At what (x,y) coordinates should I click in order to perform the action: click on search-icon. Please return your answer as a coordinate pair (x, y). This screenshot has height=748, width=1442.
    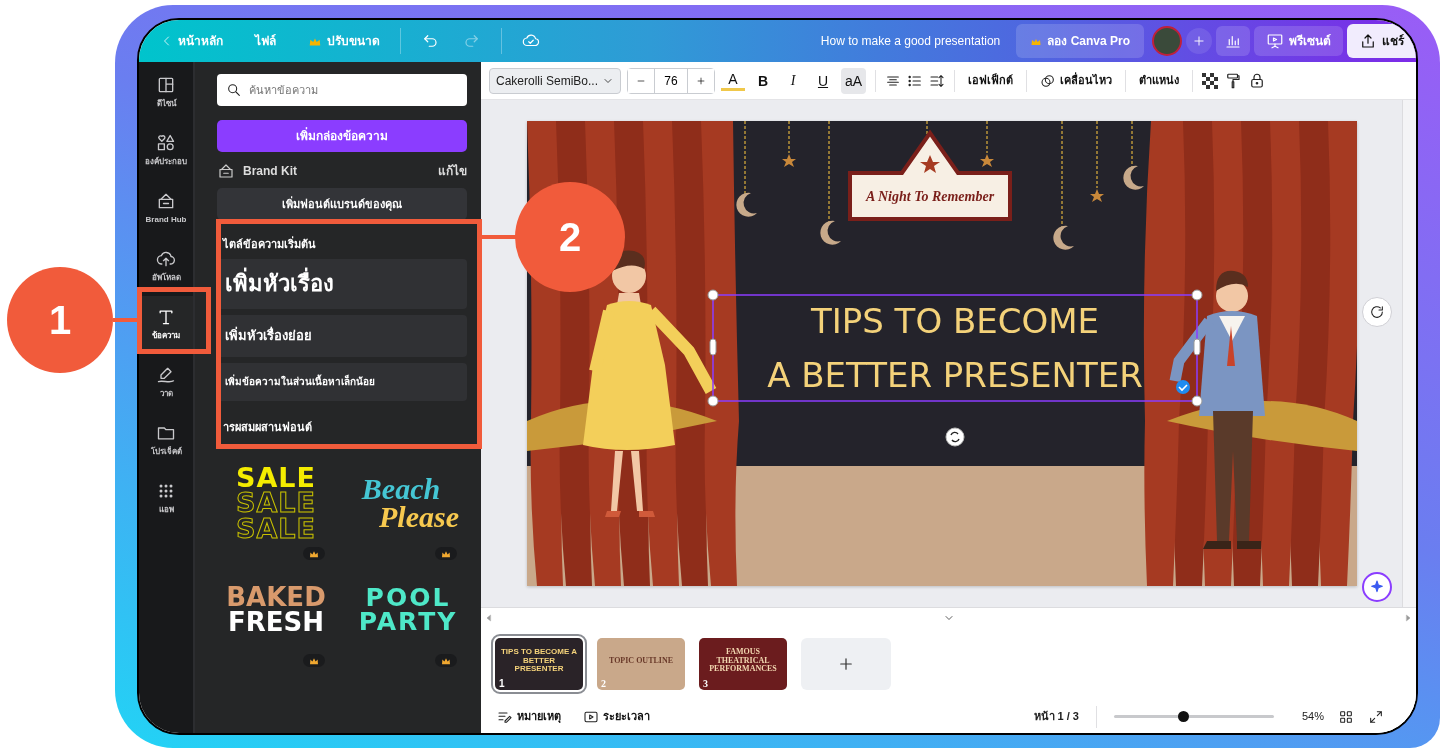
    Looking at the image, I should click on (234, 90).